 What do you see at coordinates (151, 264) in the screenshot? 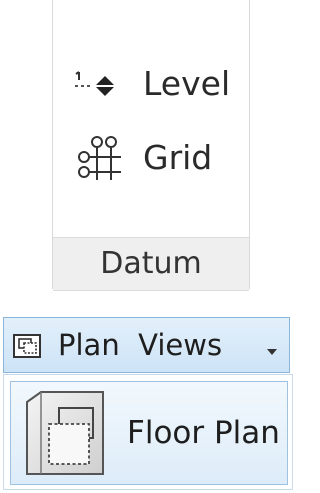
I see `datum-panel-title: Datum` at bounding box center [151, 264].